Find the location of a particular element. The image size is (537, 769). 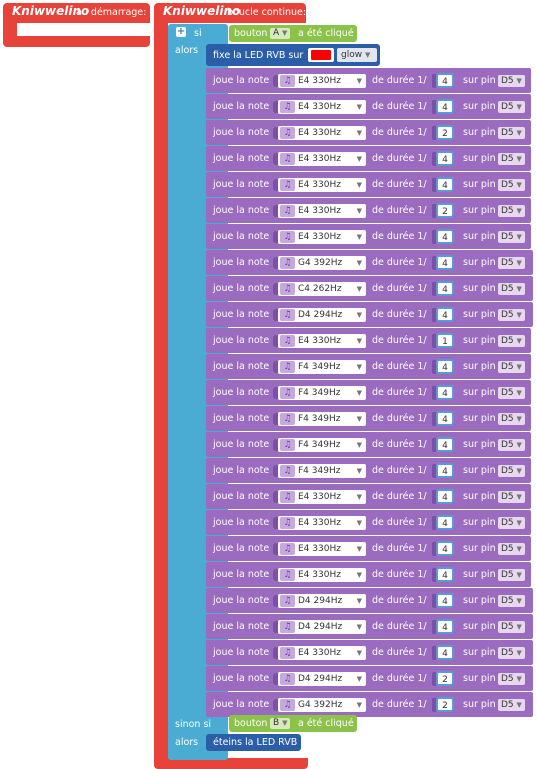

note-dropdown: ♫ C4 262Hz ▼ is located at coordinates (322, 289).